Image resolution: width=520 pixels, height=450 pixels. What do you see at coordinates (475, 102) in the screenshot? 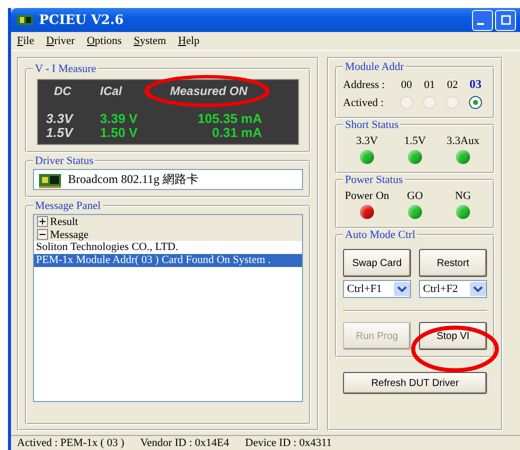
I see `radio-button` at bounding box center [475, 102].